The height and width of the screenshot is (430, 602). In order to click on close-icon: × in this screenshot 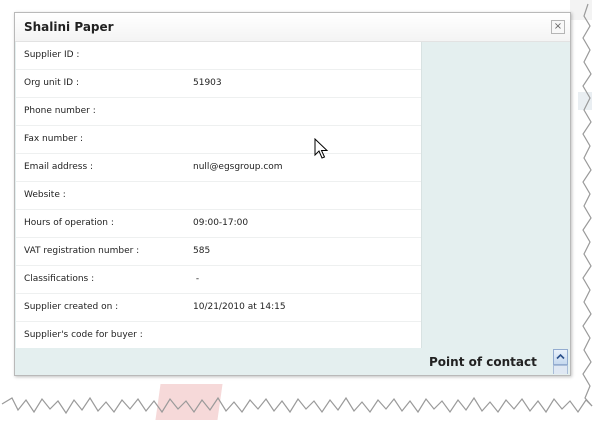, I will do `click(558, 26)`.